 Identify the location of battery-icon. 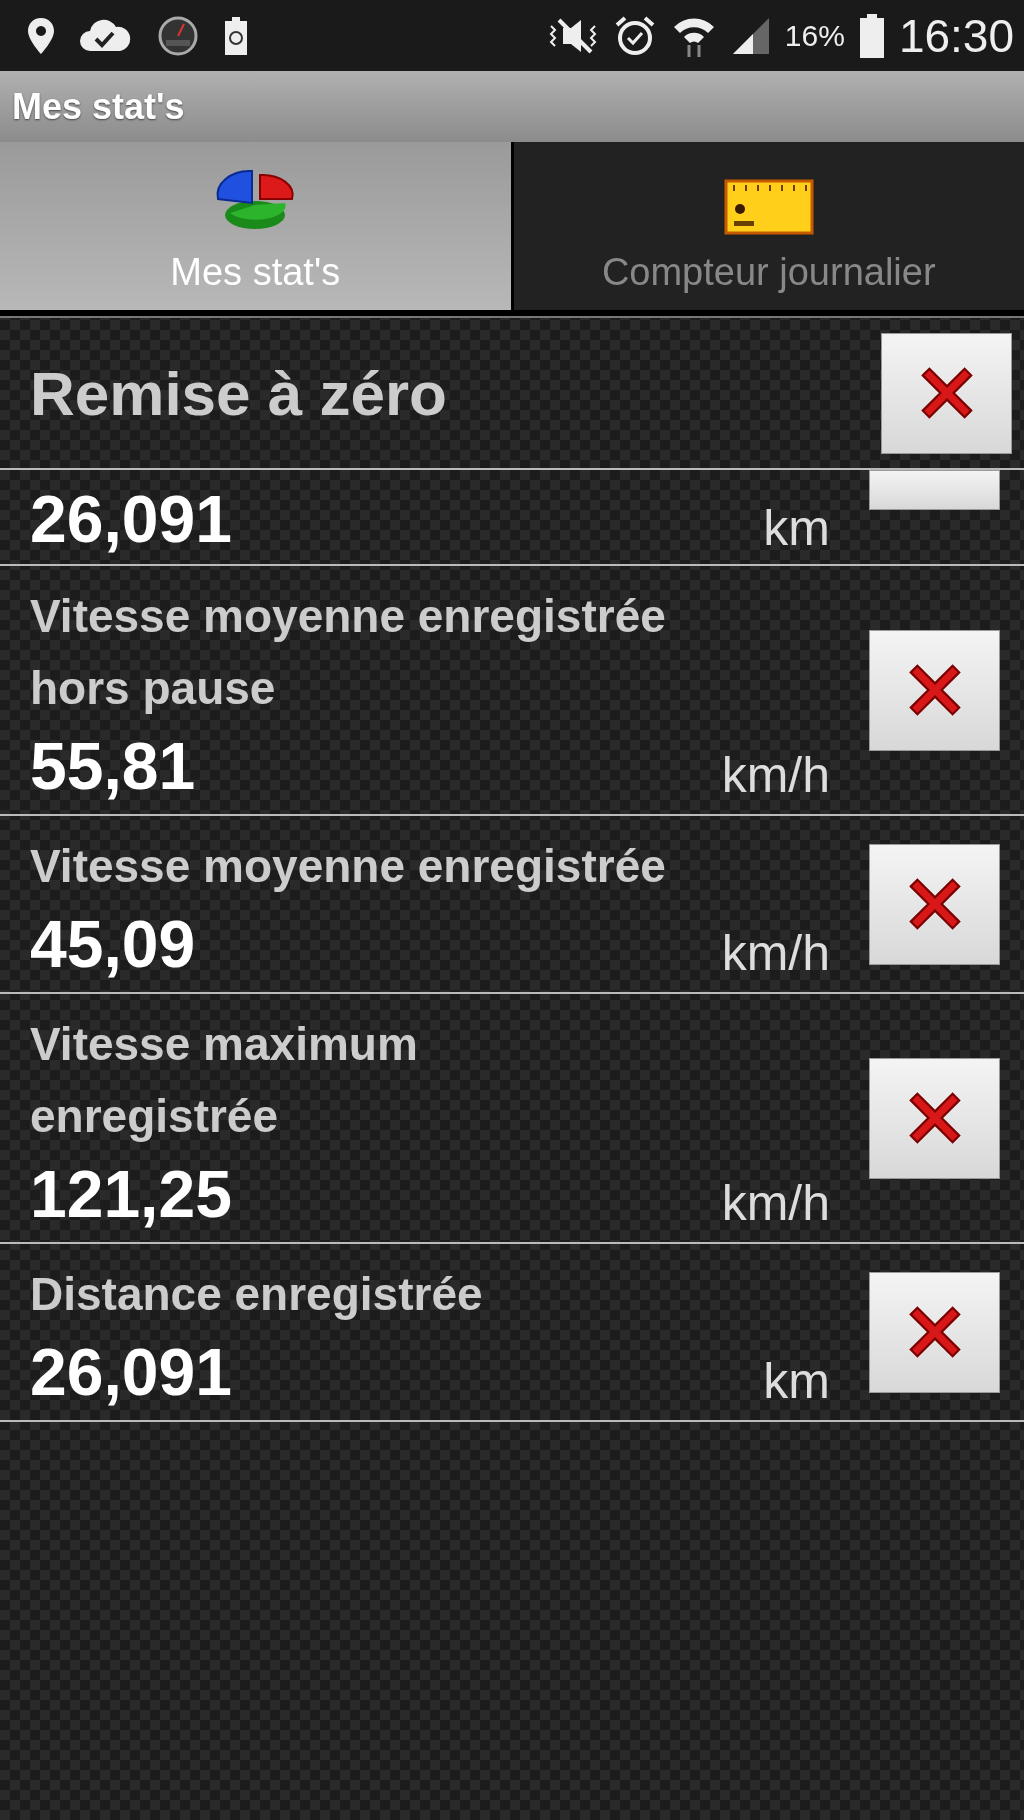
(871, 35).